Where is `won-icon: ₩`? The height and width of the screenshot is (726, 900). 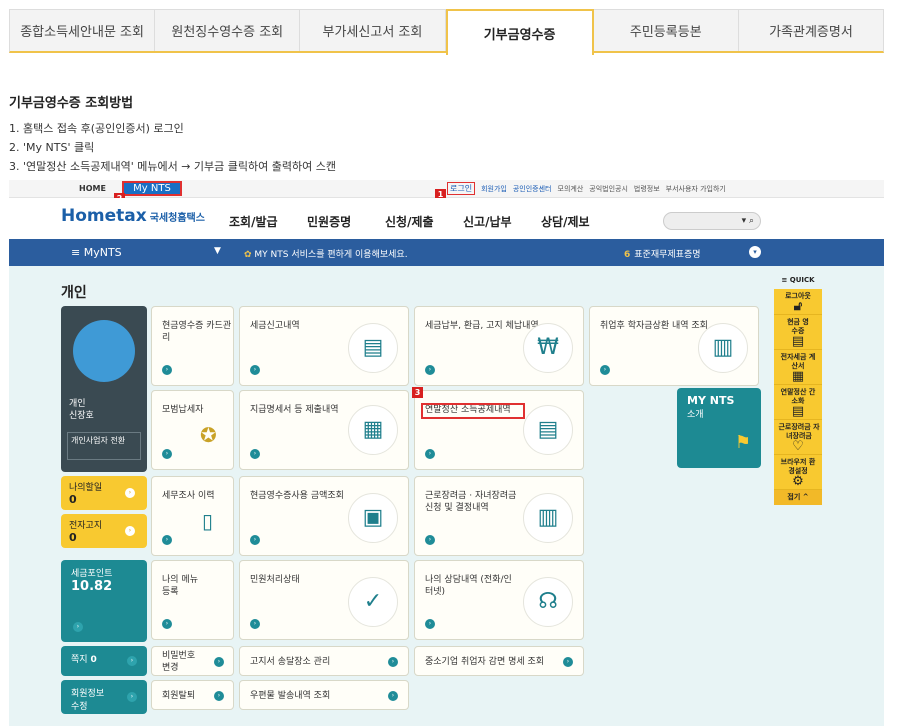
won-icon: ₩ is located at coordinates (548, 348).